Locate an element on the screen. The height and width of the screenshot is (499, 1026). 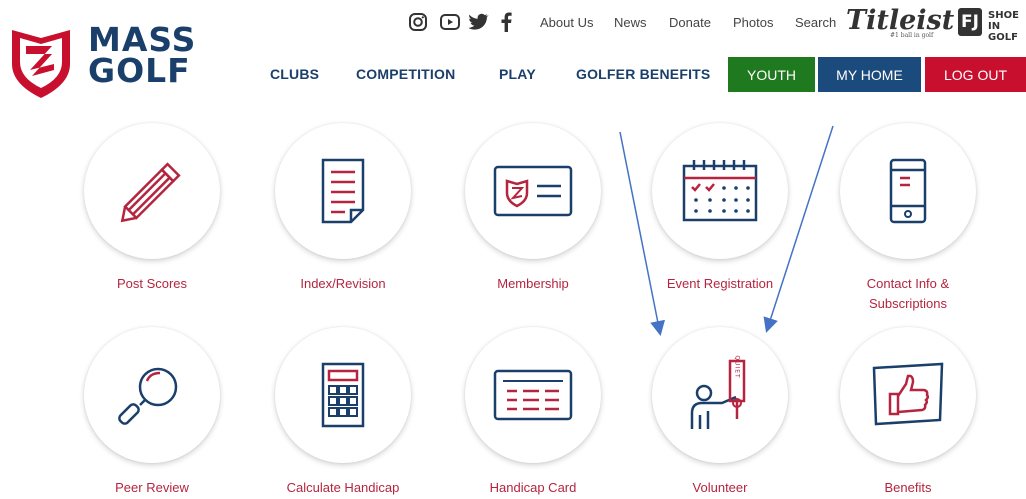
membership-card-icon is located at coordinates (533, 191).